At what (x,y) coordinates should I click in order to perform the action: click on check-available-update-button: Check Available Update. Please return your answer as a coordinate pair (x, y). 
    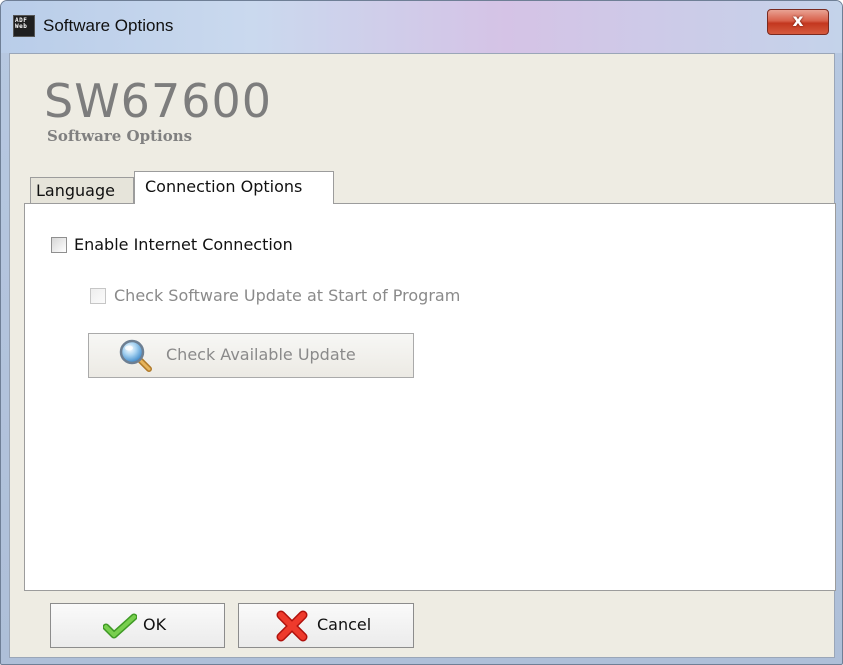
    Looking at the image, I should click on (251, 355).